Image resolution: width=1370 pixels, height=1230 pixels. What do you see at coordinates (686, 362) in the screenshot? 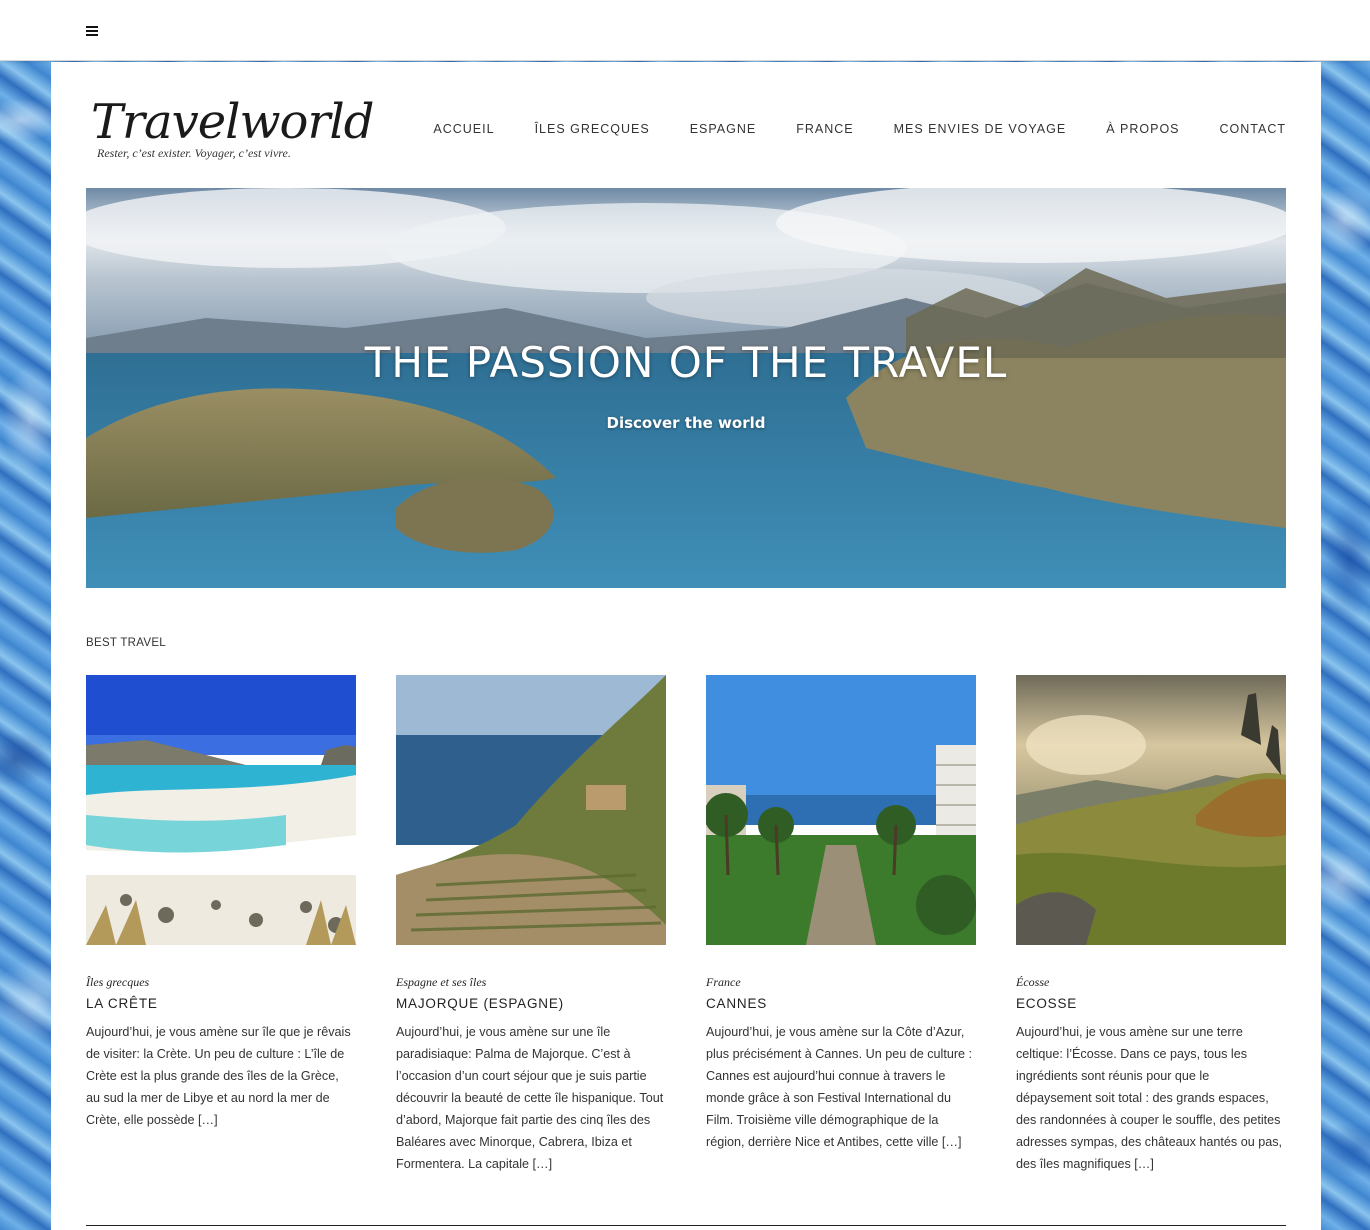
I see `hero-title: THE PASSION OF THE TRAVEL` at bounding box center [686, 362].